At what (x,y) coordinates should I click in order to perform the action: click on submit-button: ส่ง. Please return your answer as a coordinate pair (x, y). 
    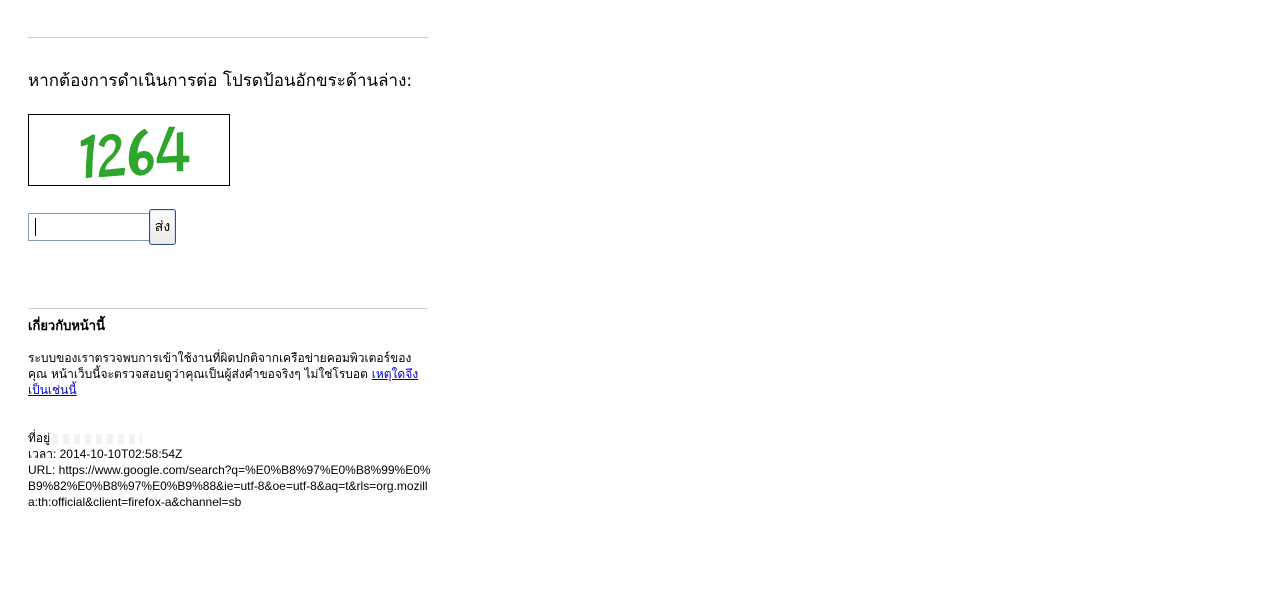
    Looking at the image, I should click on (162, 227).